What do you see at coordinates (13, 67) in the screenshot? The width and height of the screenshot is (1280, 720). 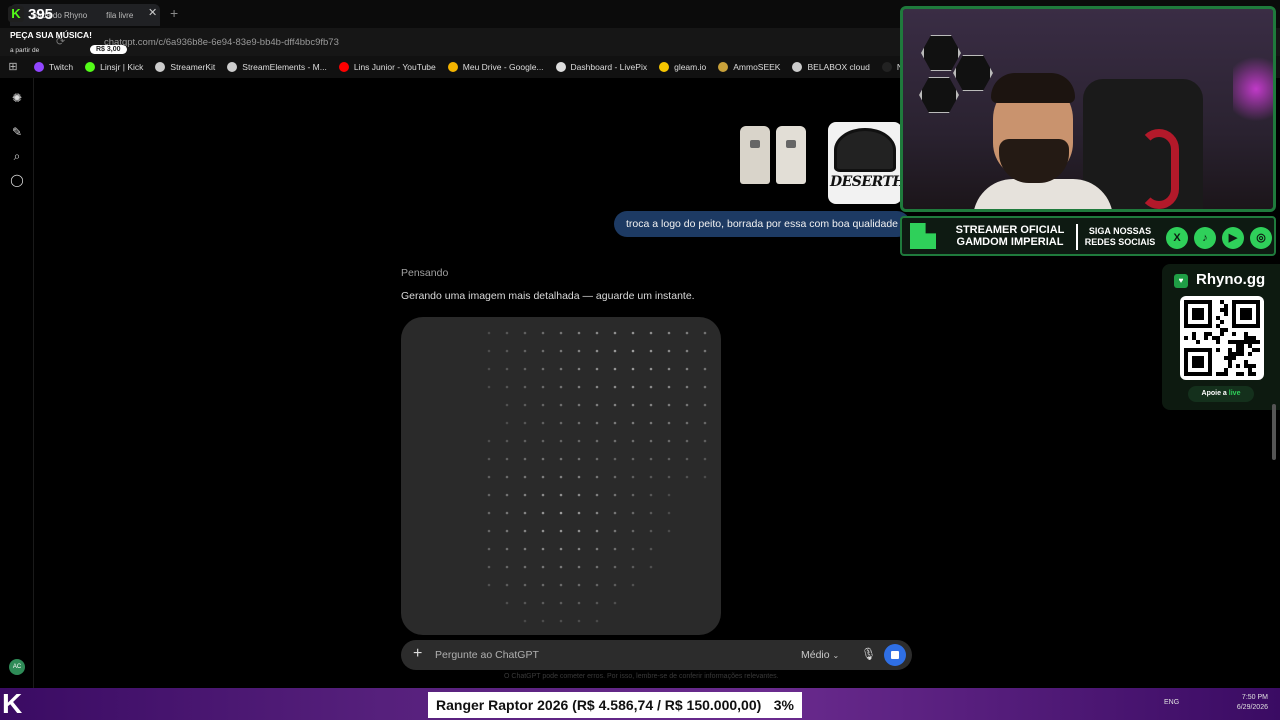 I see `apps-grid-icon: ⊞` at bounding box center [13, 67].